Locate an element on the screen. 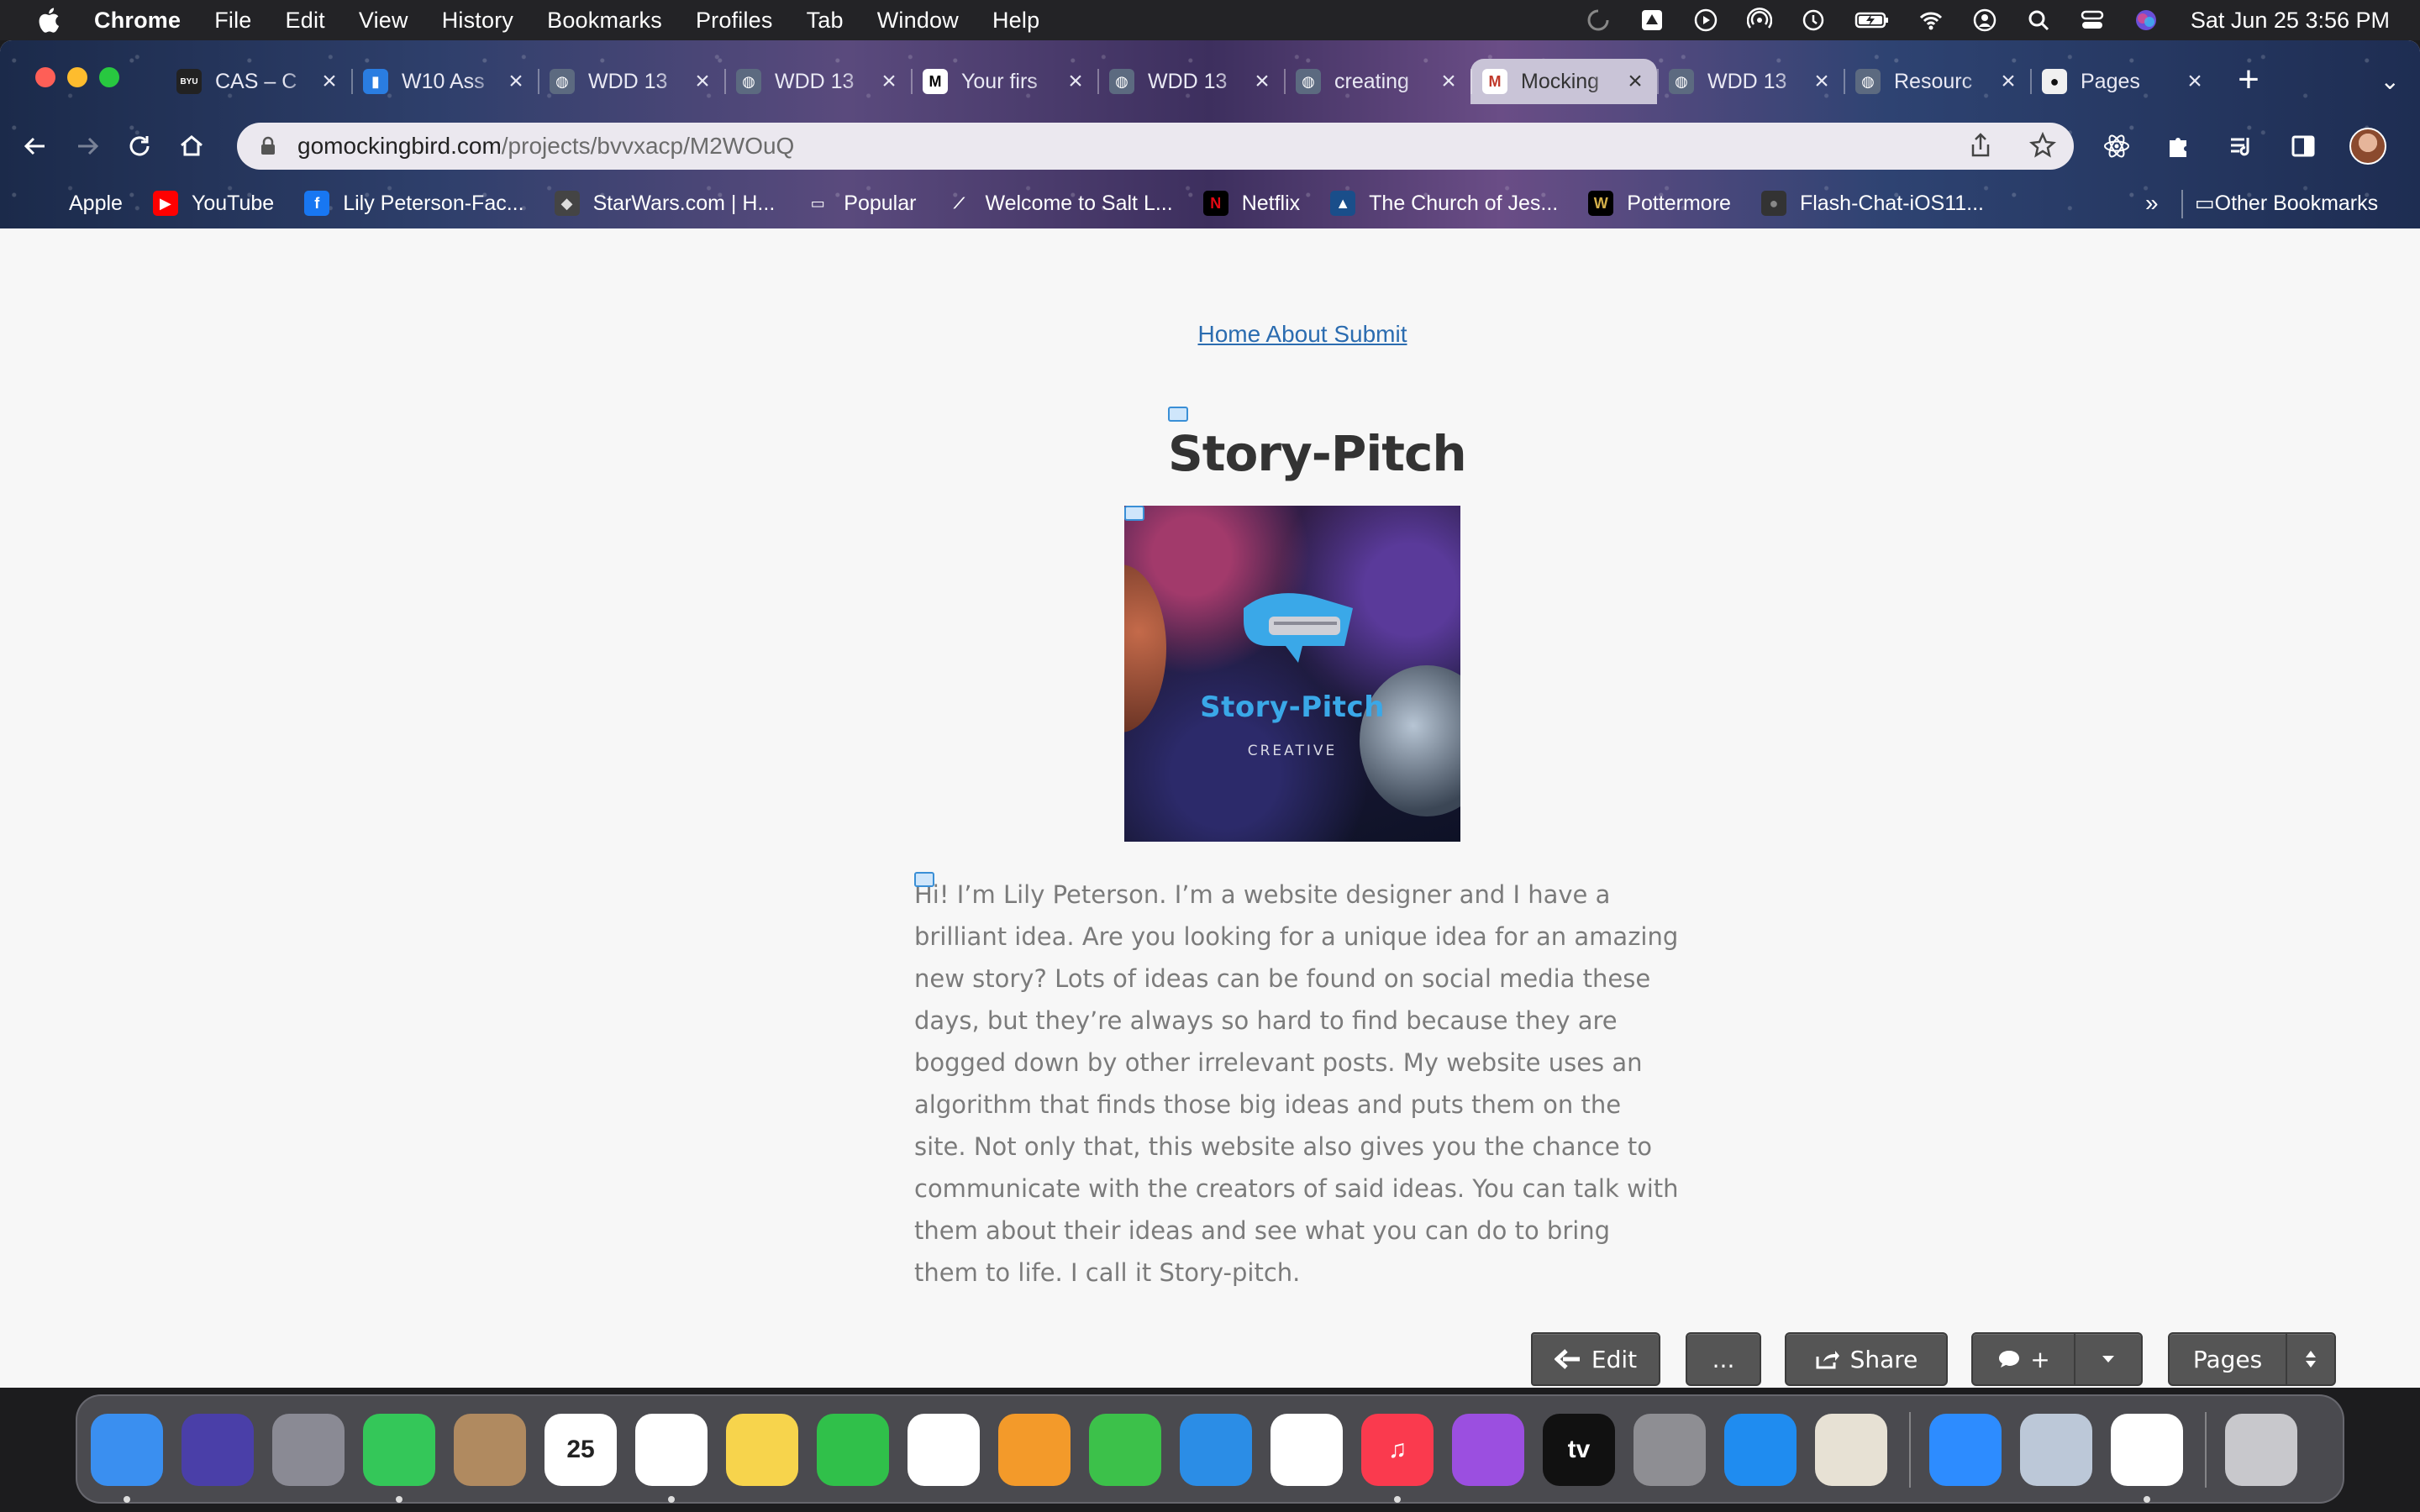 Image resolution: width=2420 pixels, height=1512 pixels. site-nav-links: Home About Submit is located at coordinates (1302, 334).